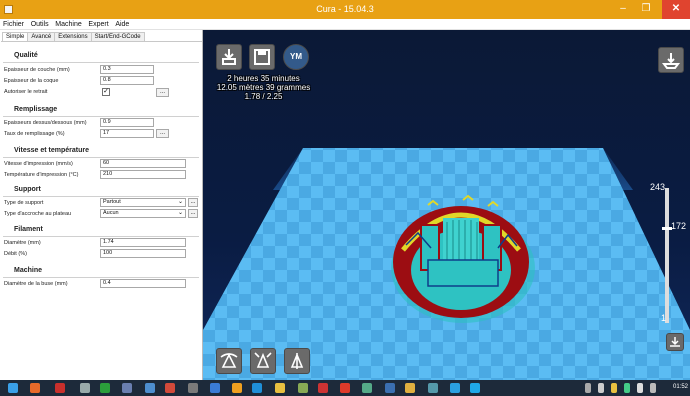 This screenshot has height=396, width=690. I want to click on start-icon, so click(13, 388).